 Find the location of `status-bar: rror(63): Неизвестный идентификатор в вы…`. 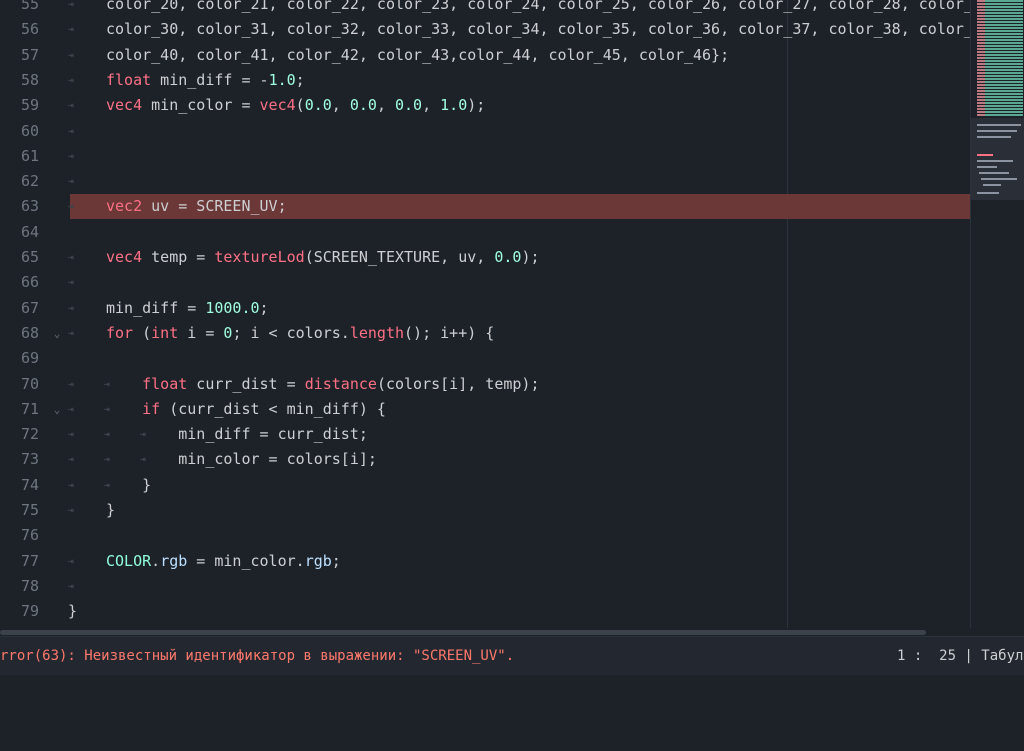

status-bar: rror(63): Неизвестный идентификатор в вы… is located at coordinates (512, 655).